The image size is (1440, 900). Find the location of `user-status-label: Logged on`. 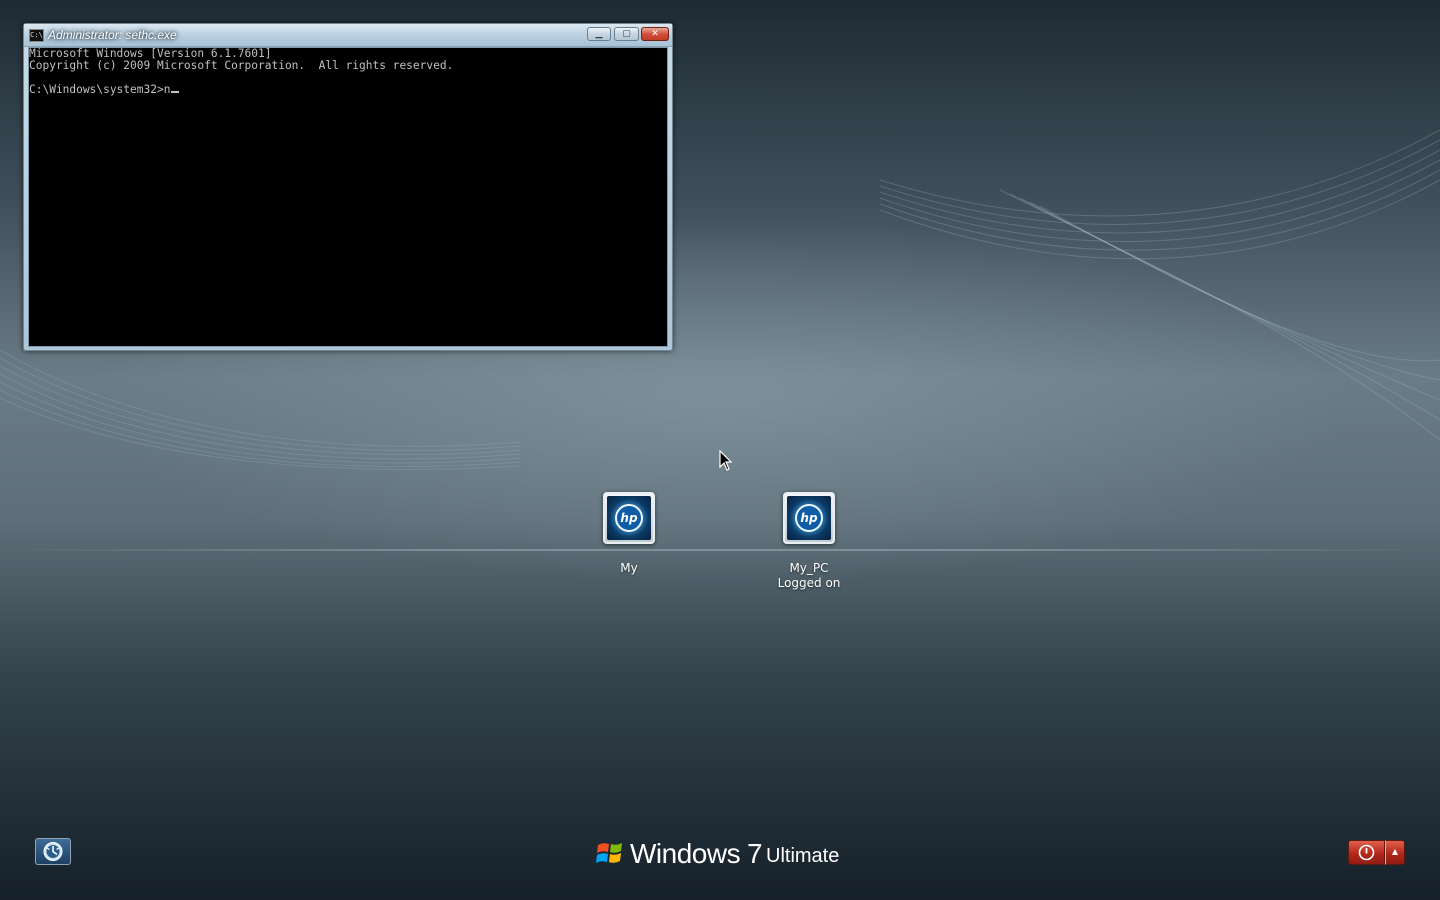

user-status-label: Logged on is located at coordinates (809, 583).